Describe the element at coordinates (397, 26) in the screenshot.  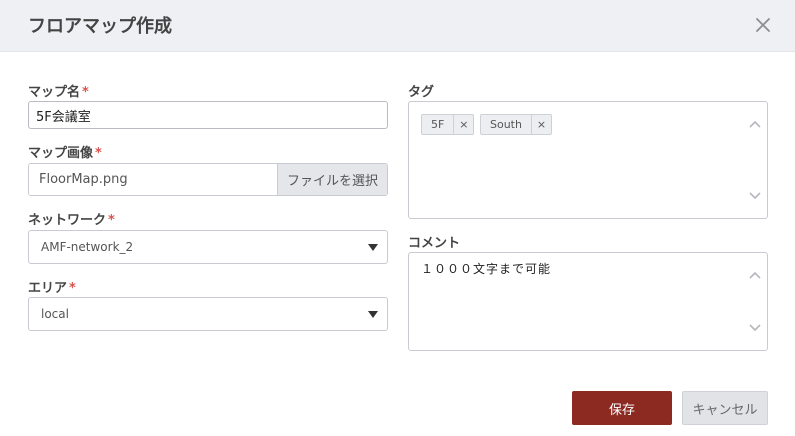
I see `dialog-header: フロアマップ作成` at that location.